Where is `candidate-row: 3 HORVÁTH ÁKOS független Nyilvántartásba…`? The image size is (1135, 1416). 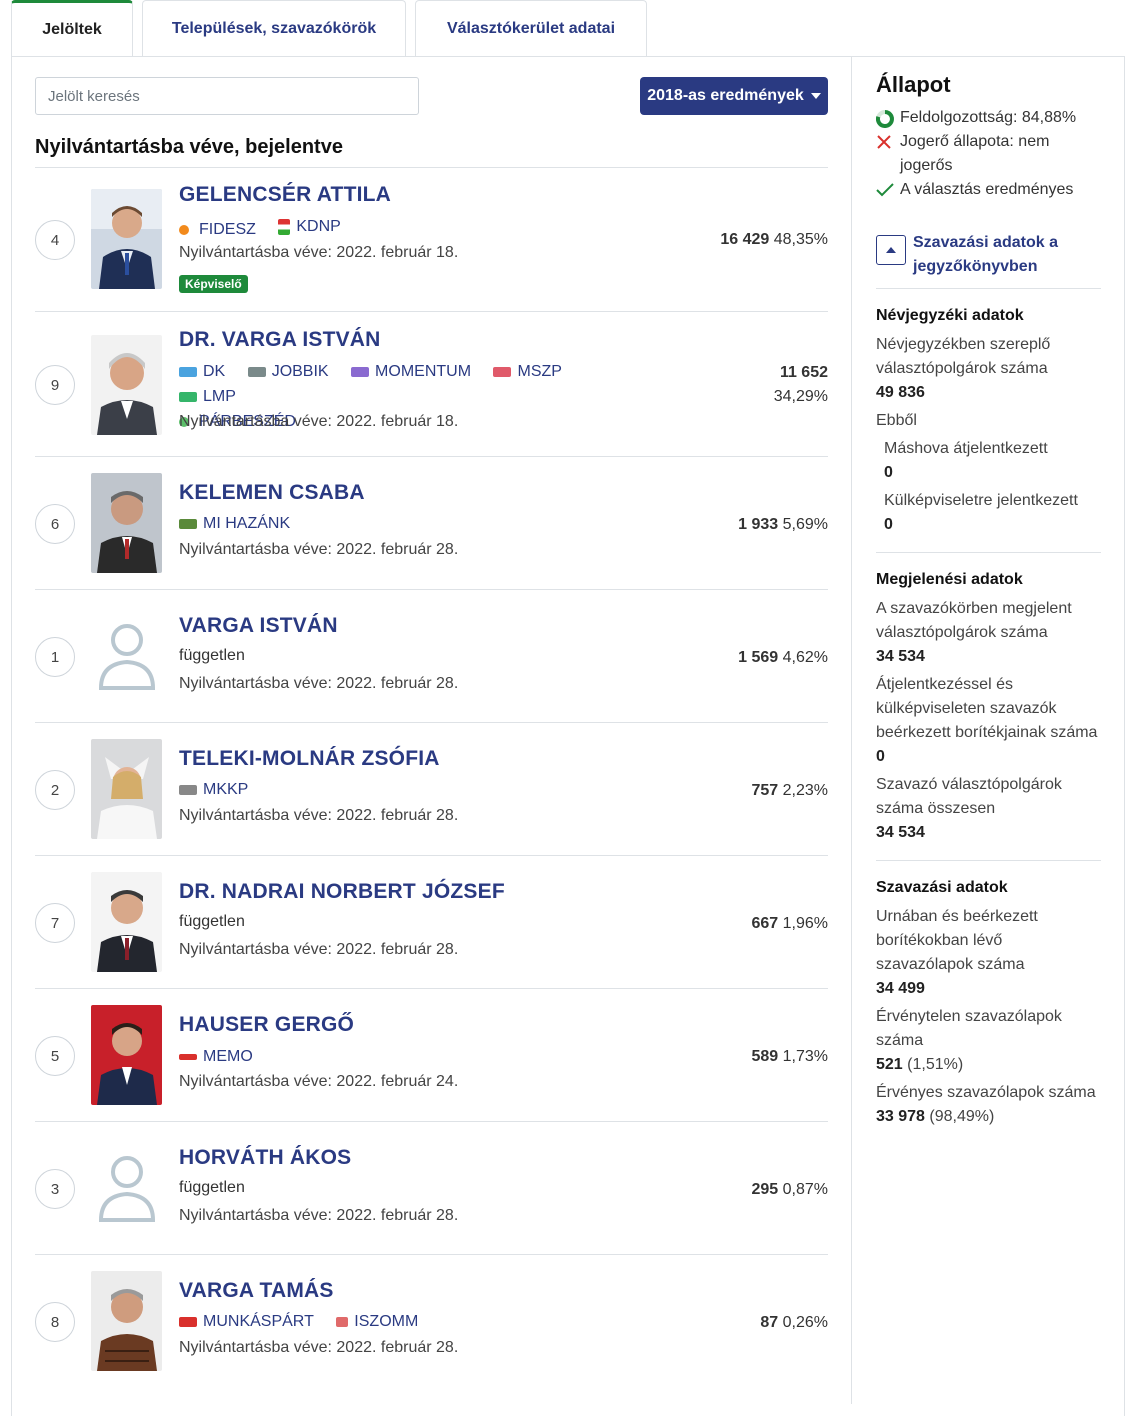 candidate-row: 3 HORVÁTH ÁKOS független Nyilvántartásba… is located at coordinates (431, 1188).